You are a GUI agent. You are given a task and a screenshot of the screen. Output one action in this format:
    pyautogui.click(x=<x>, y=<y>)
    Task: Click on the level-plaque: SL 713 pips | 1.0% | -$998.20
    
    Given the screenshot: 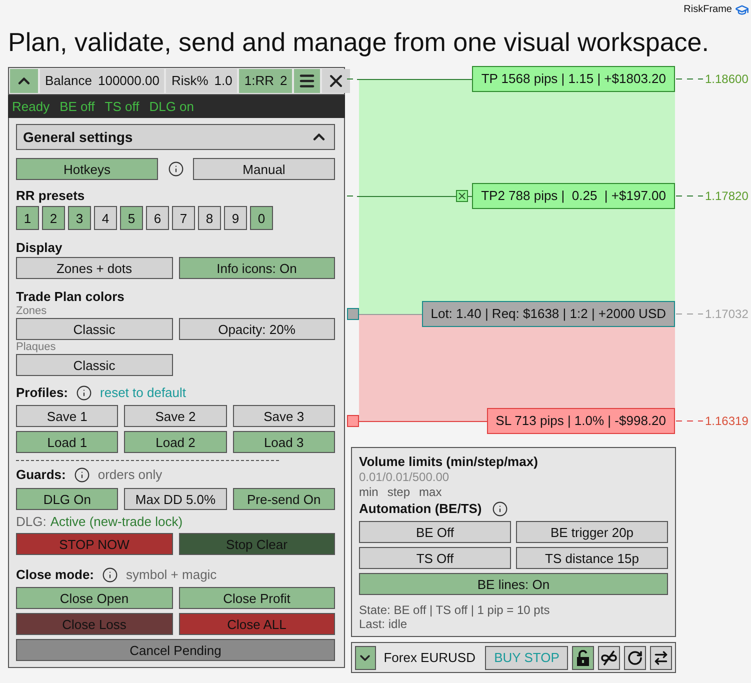 What is the action you would take?
    pyautogui.click(x=580, y=421)
    